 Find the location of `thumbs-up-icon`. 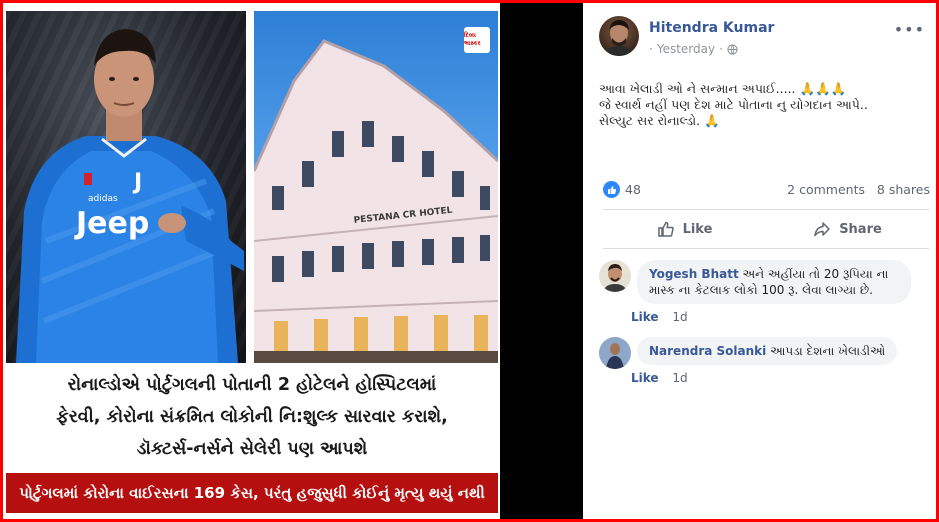

thumbs-up-icon is located at coordinates (665, 229).